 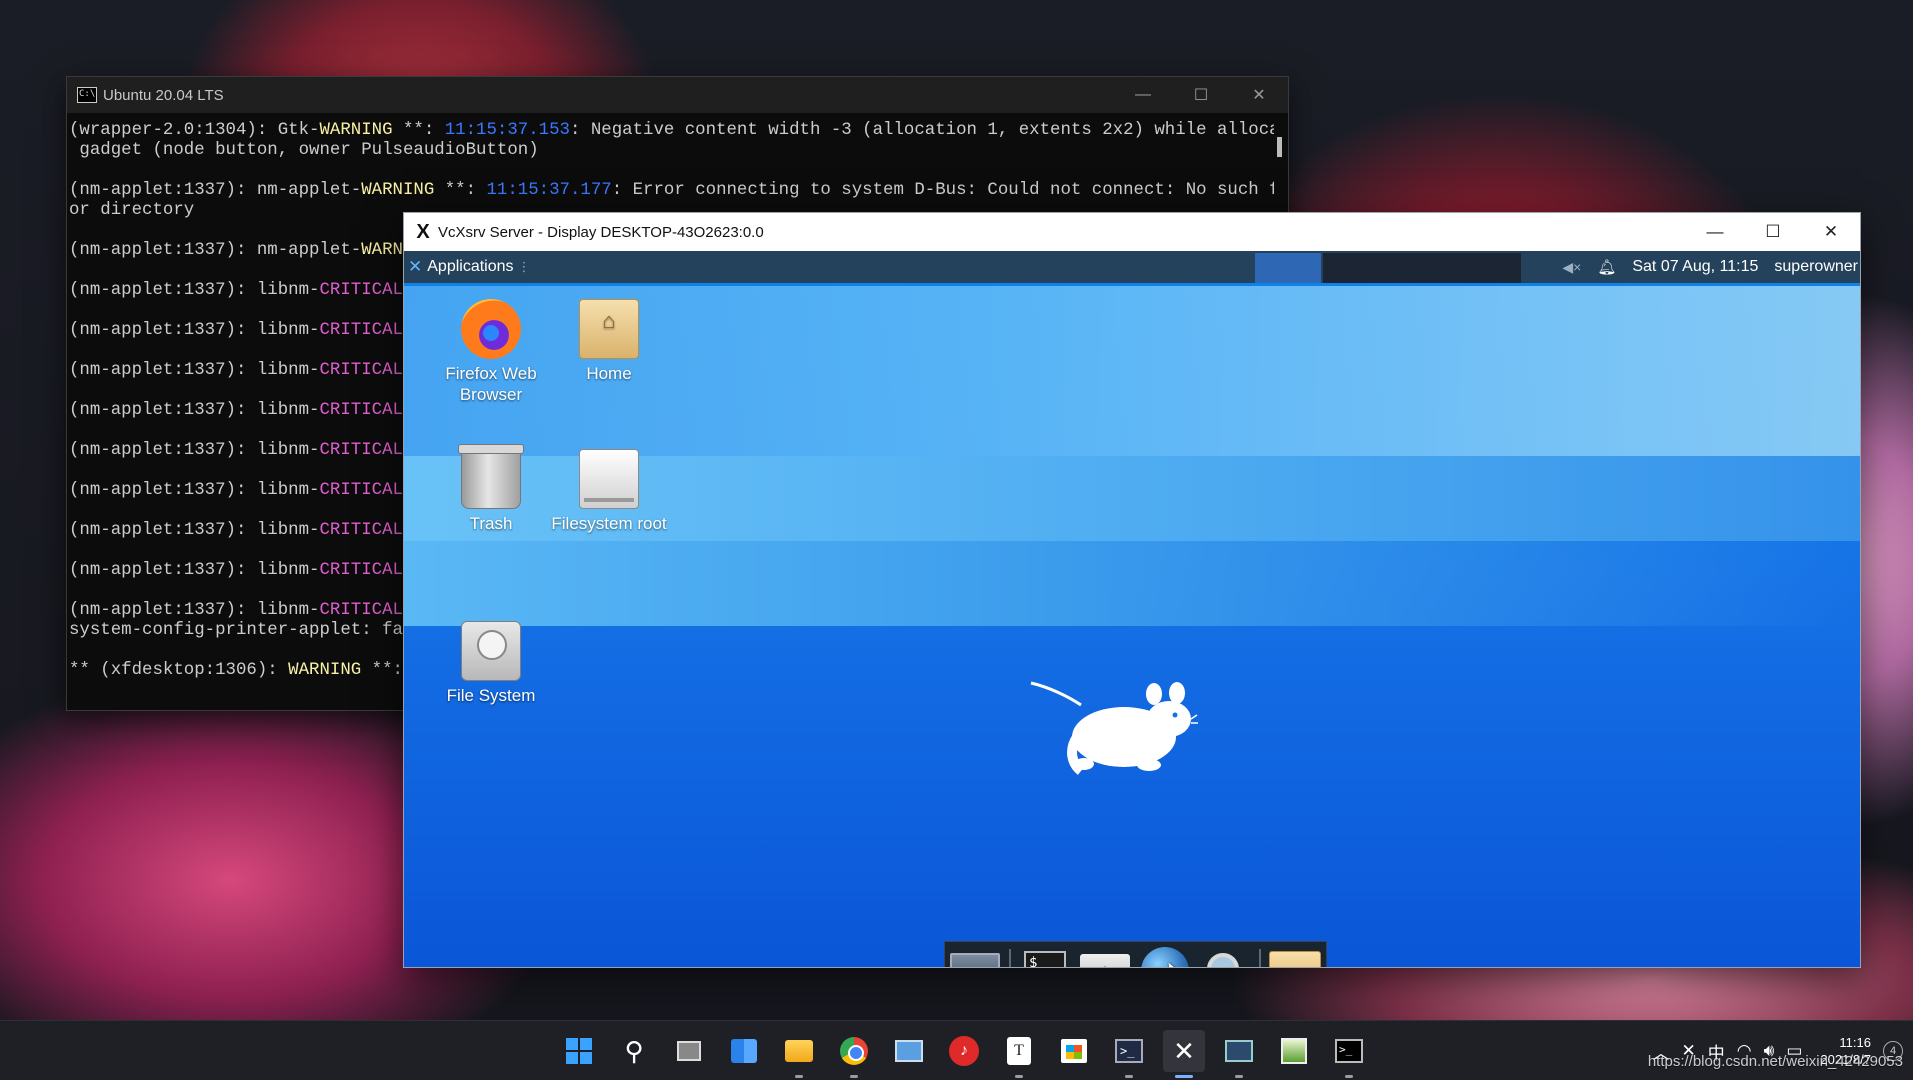 I want to click on desktop-icon-filesystem-root: Filesystem root, so click(x=609, y=491).